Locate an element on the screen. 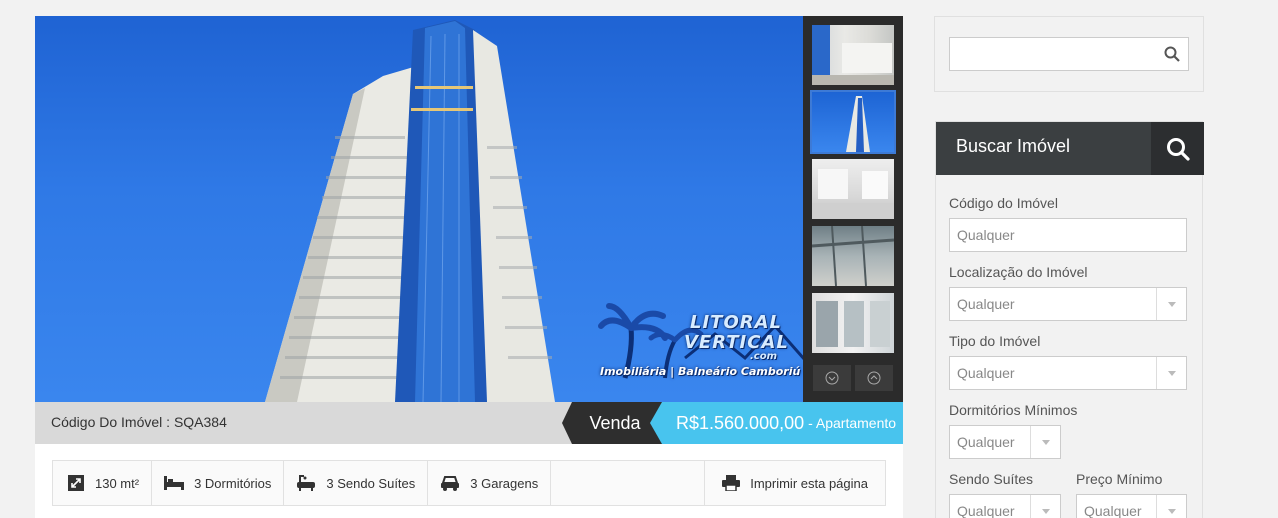 This screenshot has height=518, width=1278. preco-value: Qualquer is located at coordinates (1113, 510).